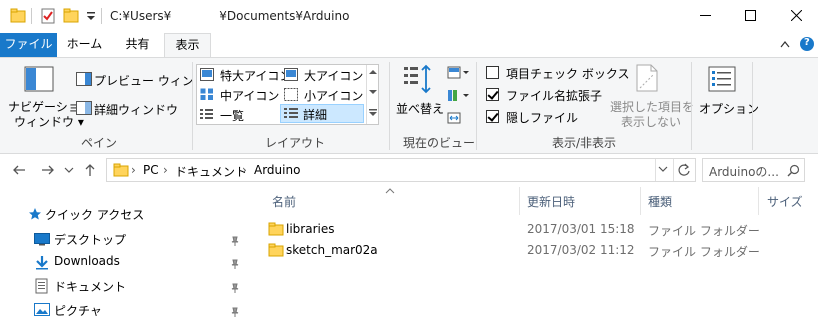 The width and height of the screenshot is (818, 321). What do you see at coordinates (492, 116) in the screenshot?
I see `hidden-items-checkbox` at bounding box center [492, 116].